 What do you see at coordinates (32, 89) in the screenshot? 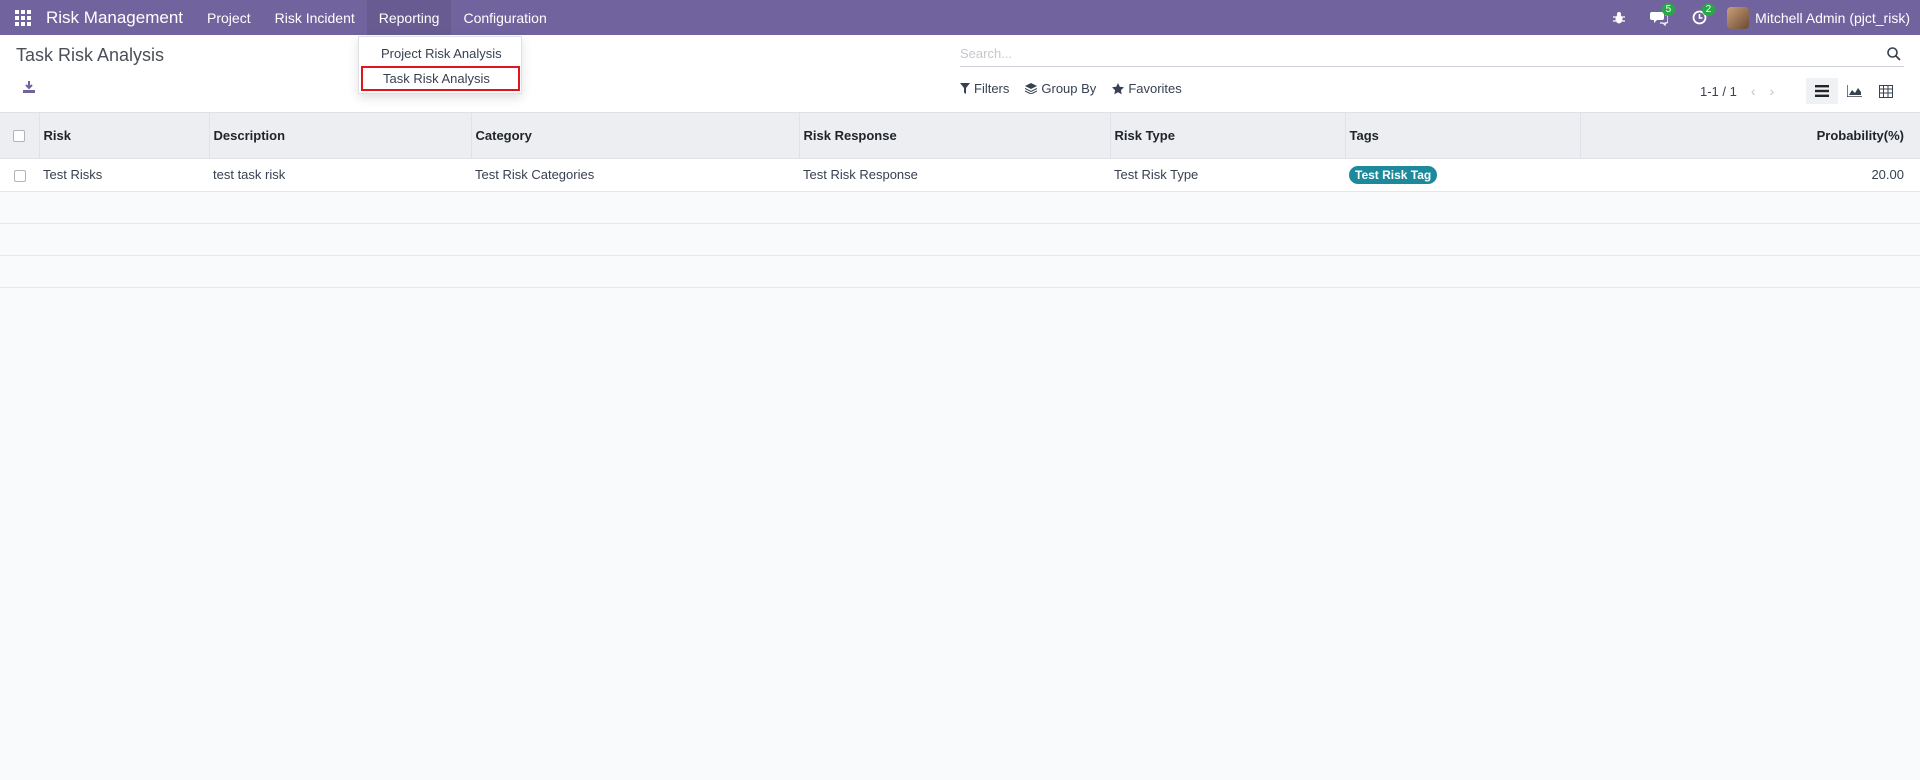
I see `download-icon` at bounding box center [32, 89].